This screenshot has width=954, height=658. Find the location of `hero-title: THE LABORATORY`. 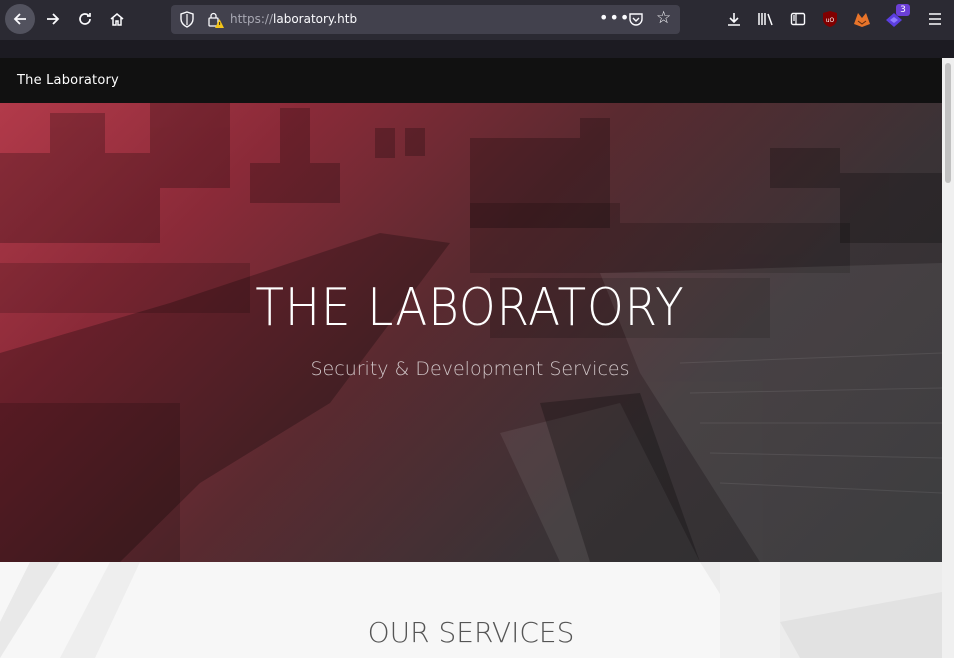

hero-title: THE LABORATORY is located at coordinates (470, 308).